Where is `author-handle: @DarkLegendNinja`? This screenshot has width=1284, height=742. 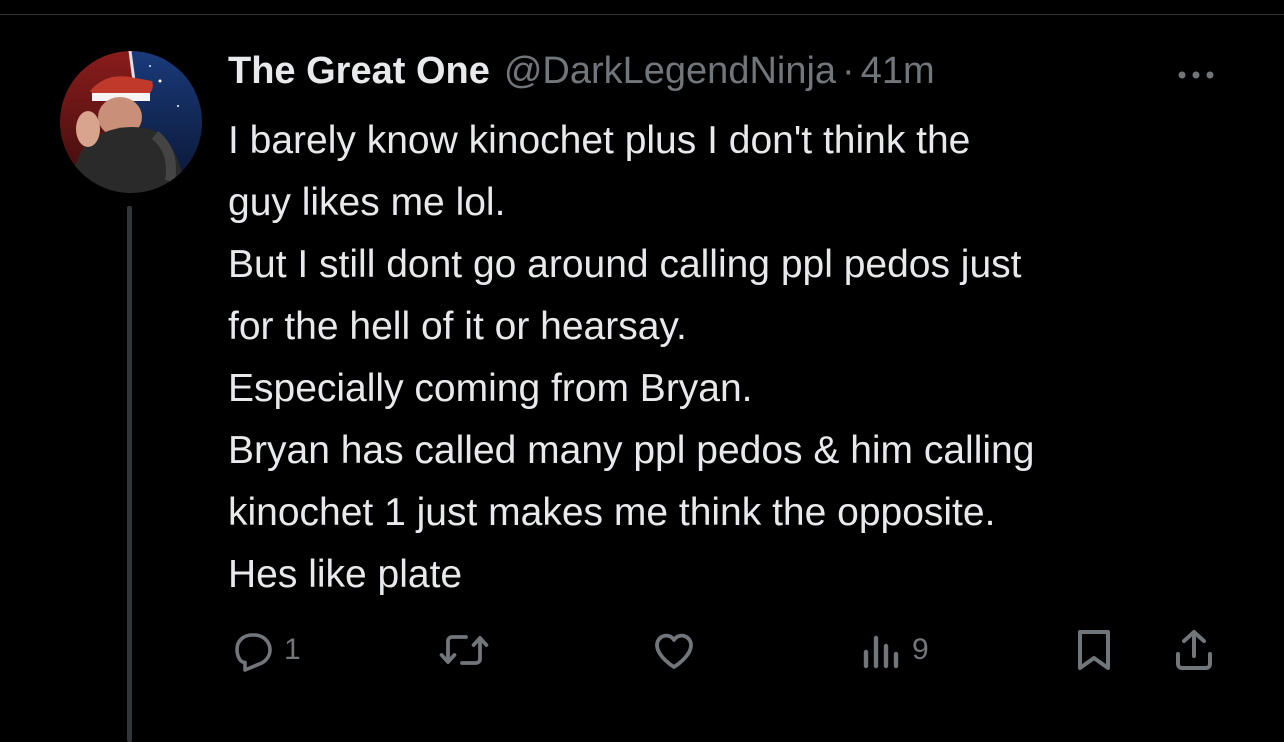 author-handle: @DarkLegendNinja is located at coordinates (670, 71).